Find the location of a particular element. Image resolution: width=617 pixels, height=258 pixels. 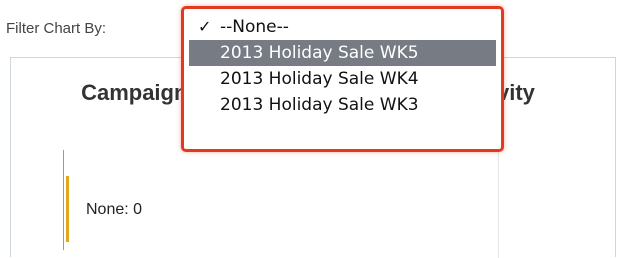

chart-value-label: None: 0 is located at coordinates (114, 209).